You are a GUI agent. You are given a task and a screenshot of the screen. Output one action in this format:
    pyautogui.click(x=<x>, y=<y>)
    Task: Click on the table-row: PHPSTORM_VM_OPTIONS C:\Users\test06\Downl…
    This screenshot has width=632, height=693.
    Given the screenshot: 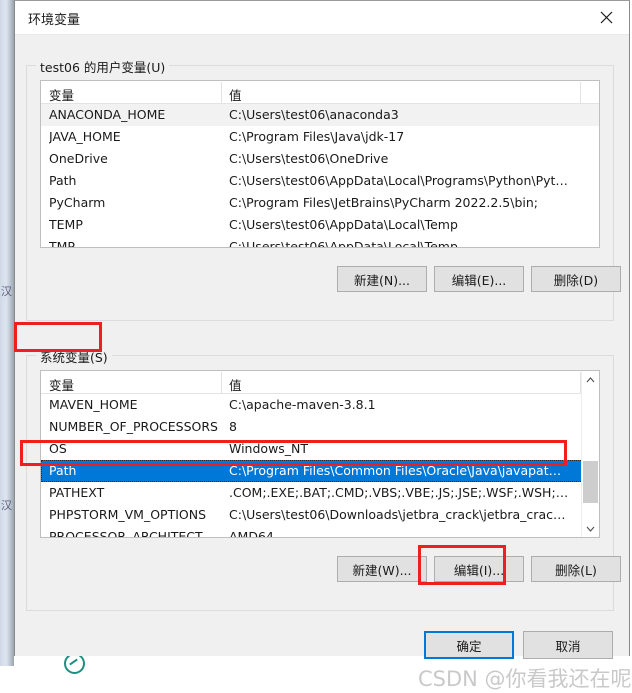 What is the action you would take?
    pyautogui.click(x=320, y=515)
    